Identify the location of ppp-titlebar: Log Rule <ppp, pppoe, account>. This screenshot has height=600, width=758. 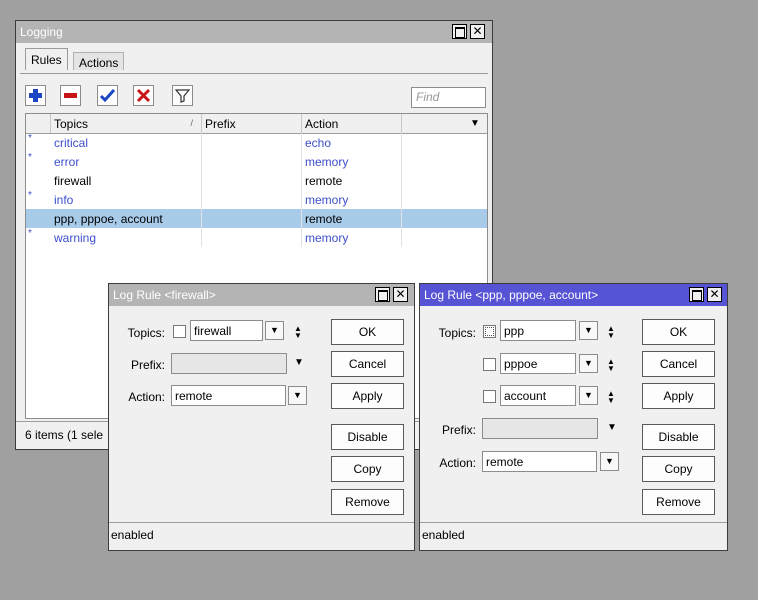
(573, 295).